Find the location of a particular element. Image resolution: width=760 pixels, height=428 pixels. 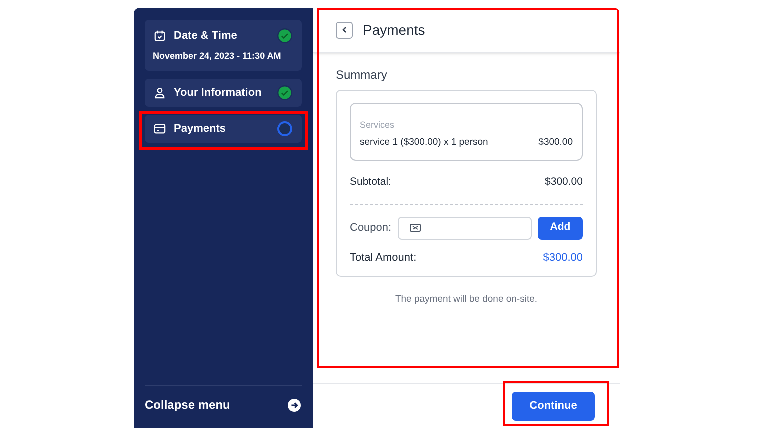

card-icon is located at coordinates (160, 129).